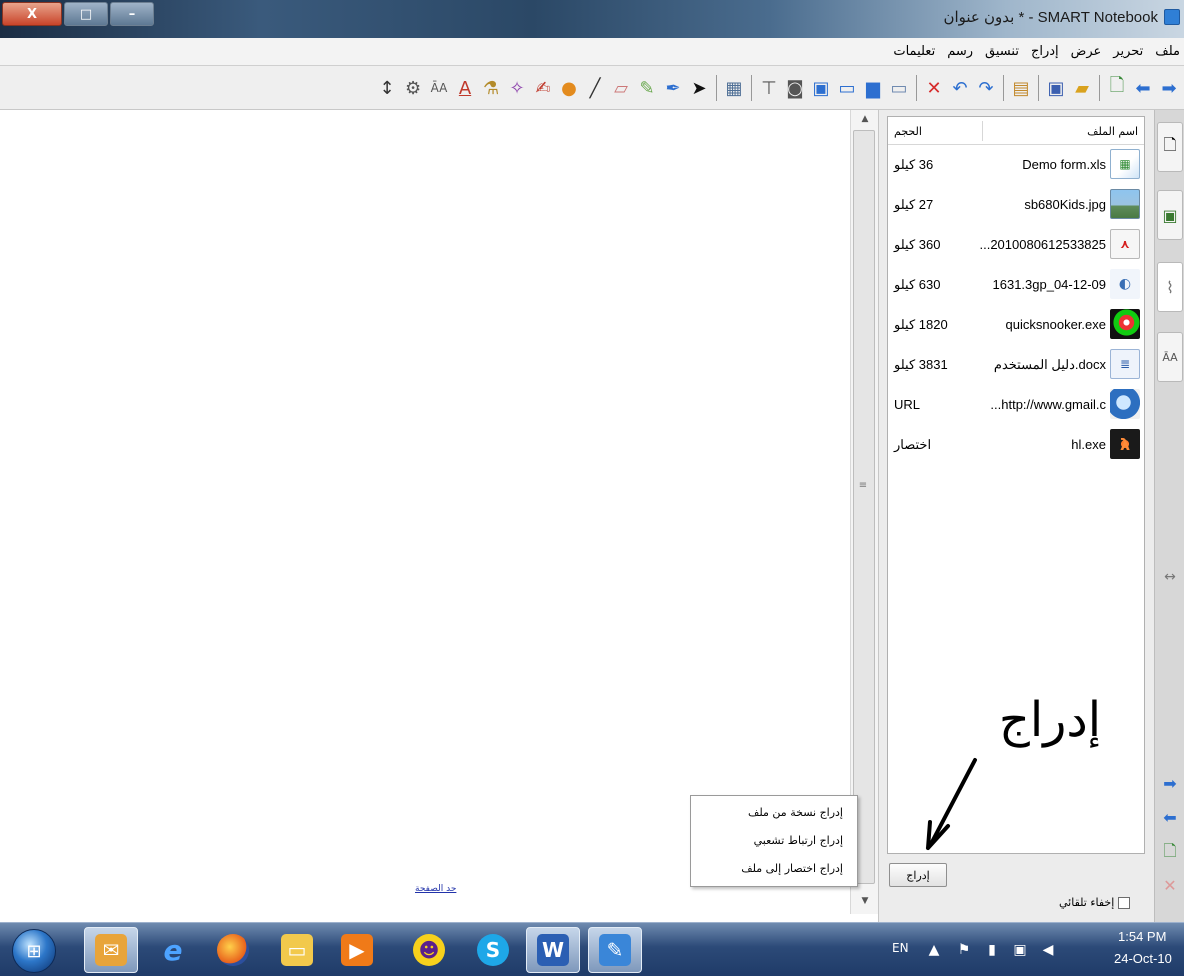 The width and height of the screenshot is (1184, 976). I want to click on maximize-window-button: □, so click(86, 14).